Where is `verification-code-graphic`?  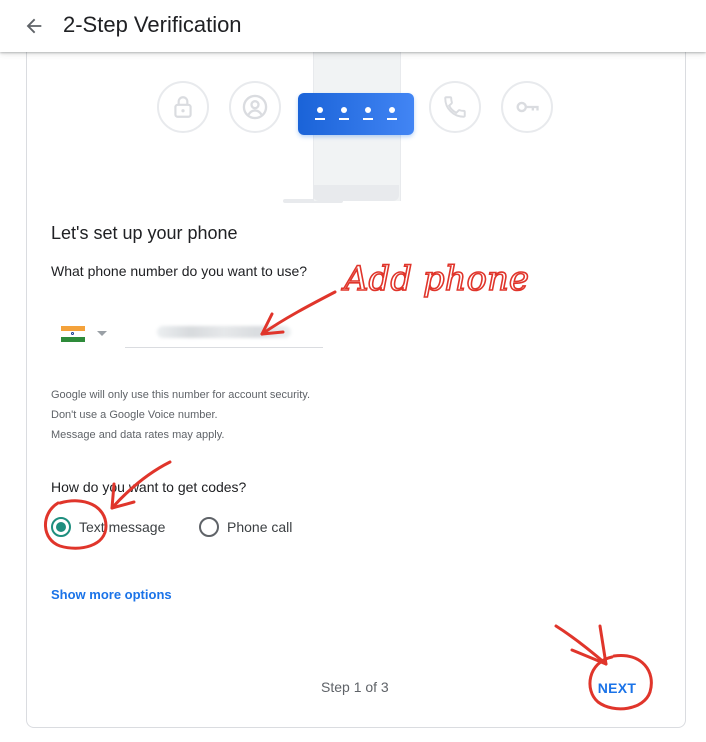
verification-code-graphic is located at coordinates (356, 114).